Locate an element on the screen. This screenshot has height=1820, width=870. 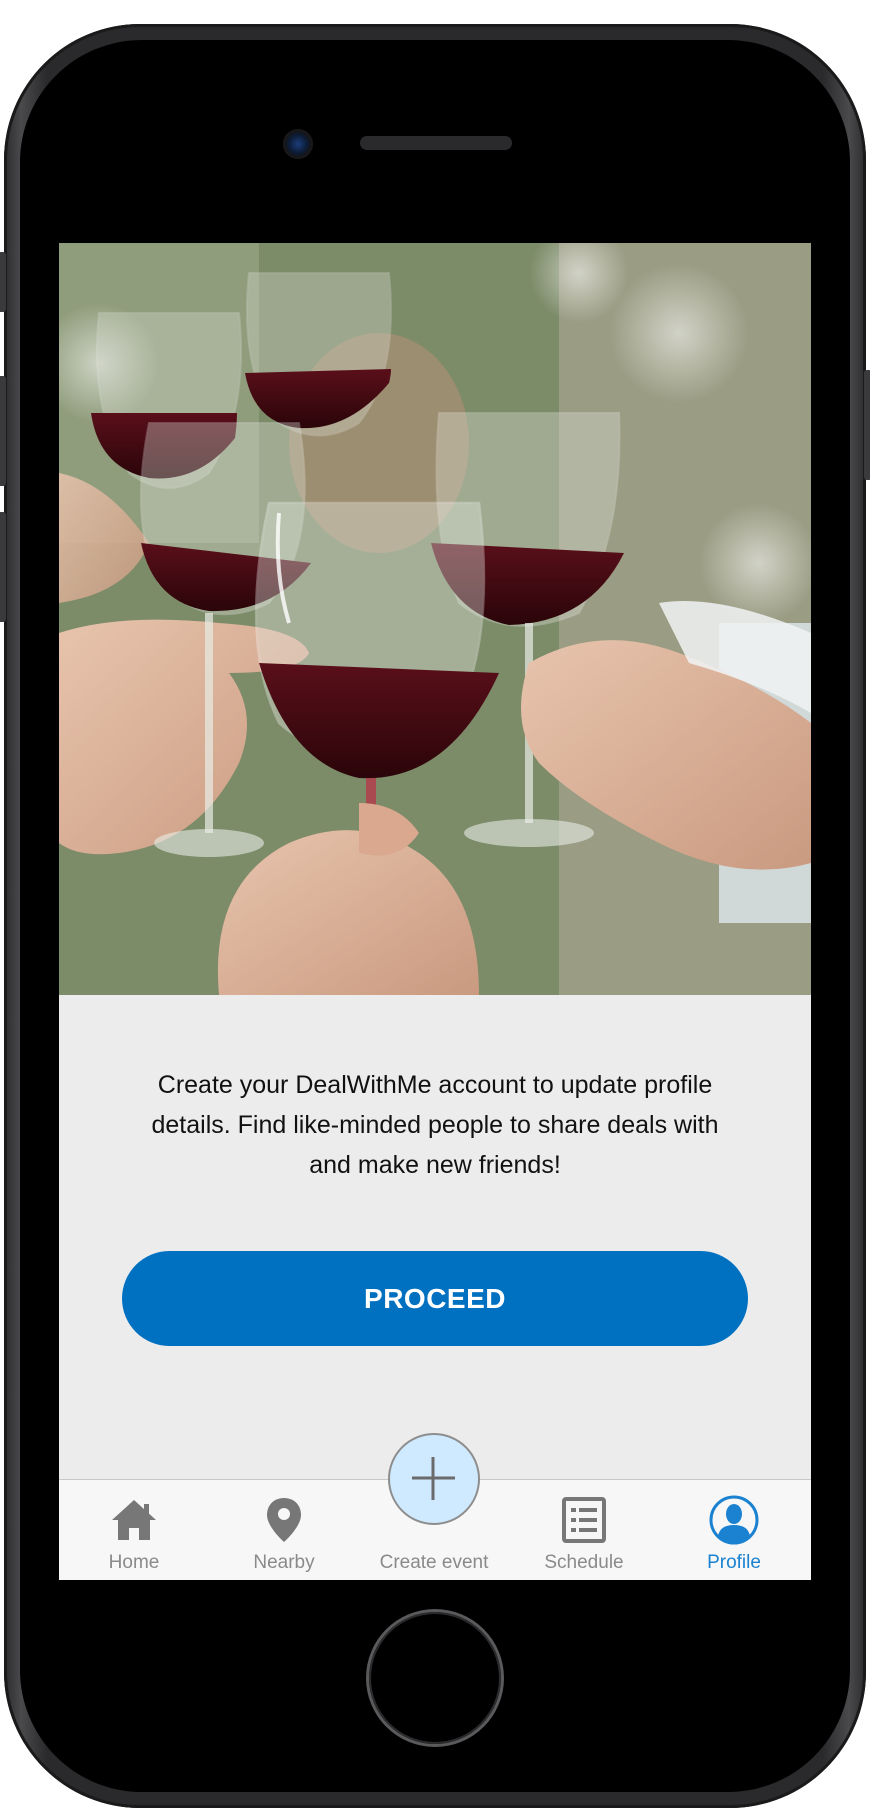
tab-nearby: Nearby is located at coordinates (284, 1530).